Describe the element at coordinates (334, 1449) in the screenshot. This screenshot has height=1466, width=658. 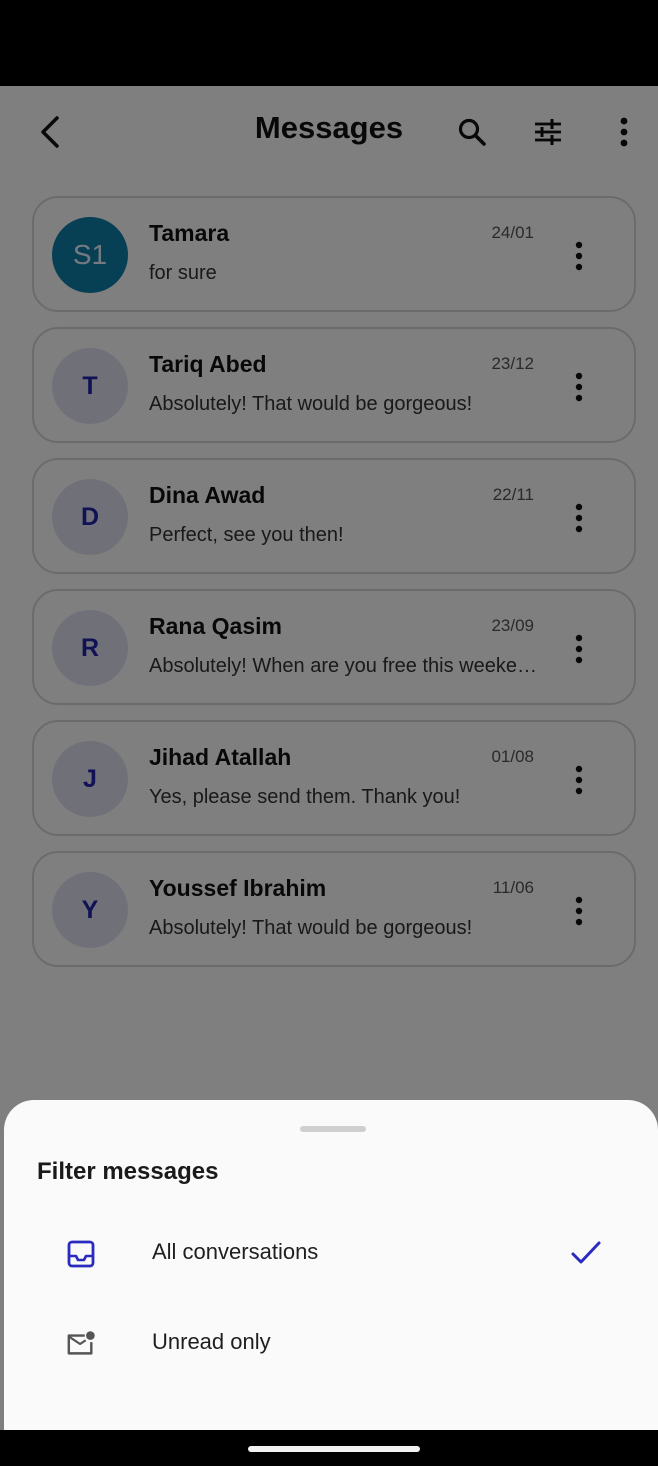
I see `home-gesture-handle` at that location.